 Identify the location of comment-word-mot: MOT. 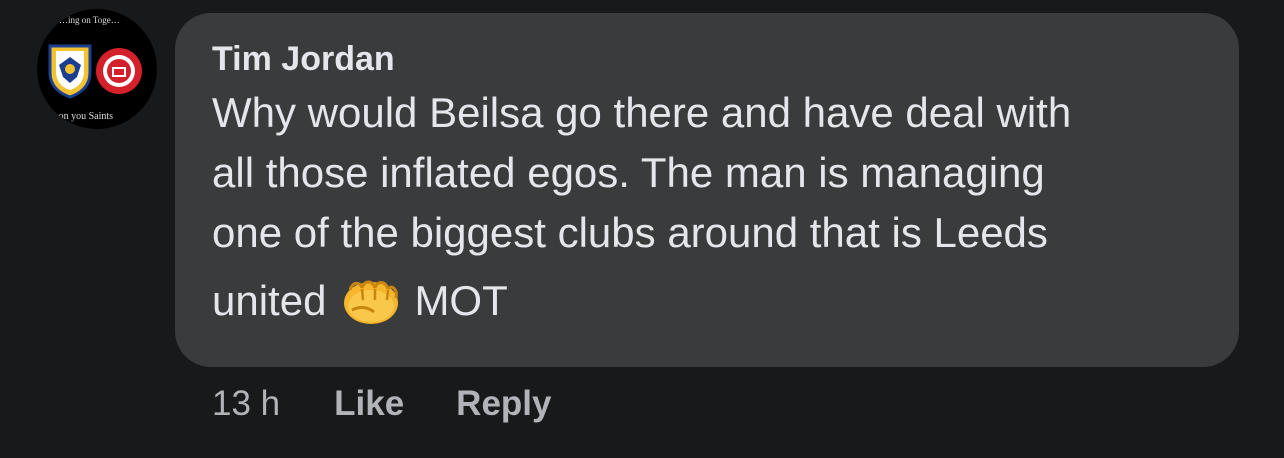
(461, 300).